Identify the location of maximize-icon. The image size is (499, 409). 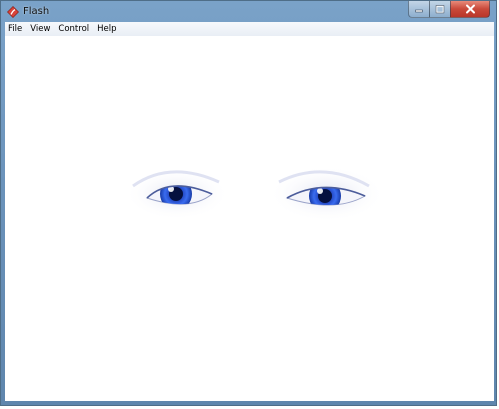
(440, 8).